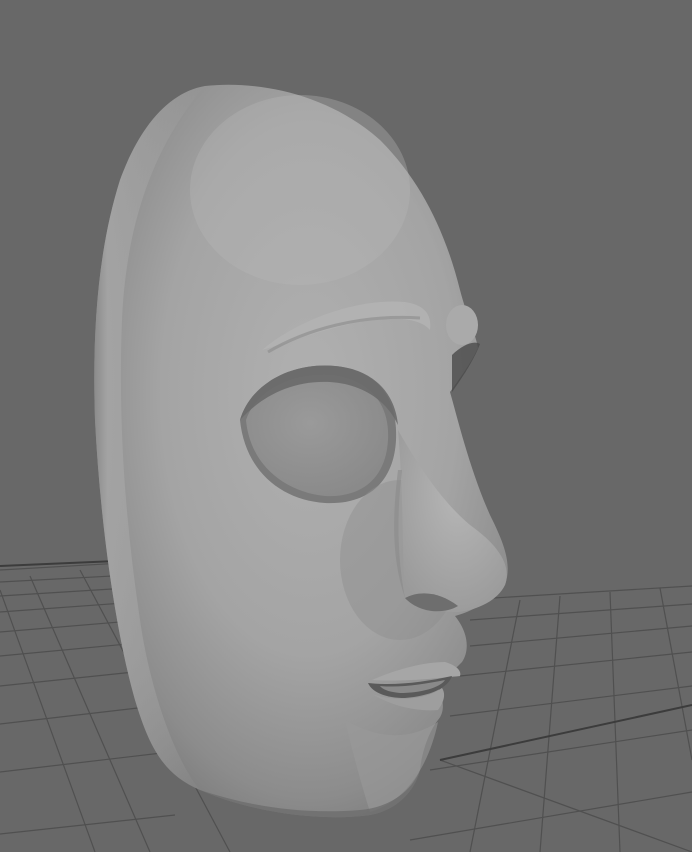 Image resolution: width=692 pixels, height=852 pixels. I want to click on brow-end-bump, so click(462, 325).